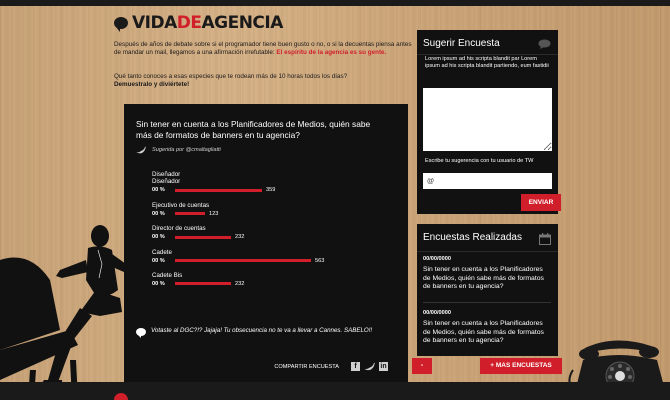 The width and height of the screenshot is (670, 400). I want to click on poll-option-count: 563, so click(320, 260).